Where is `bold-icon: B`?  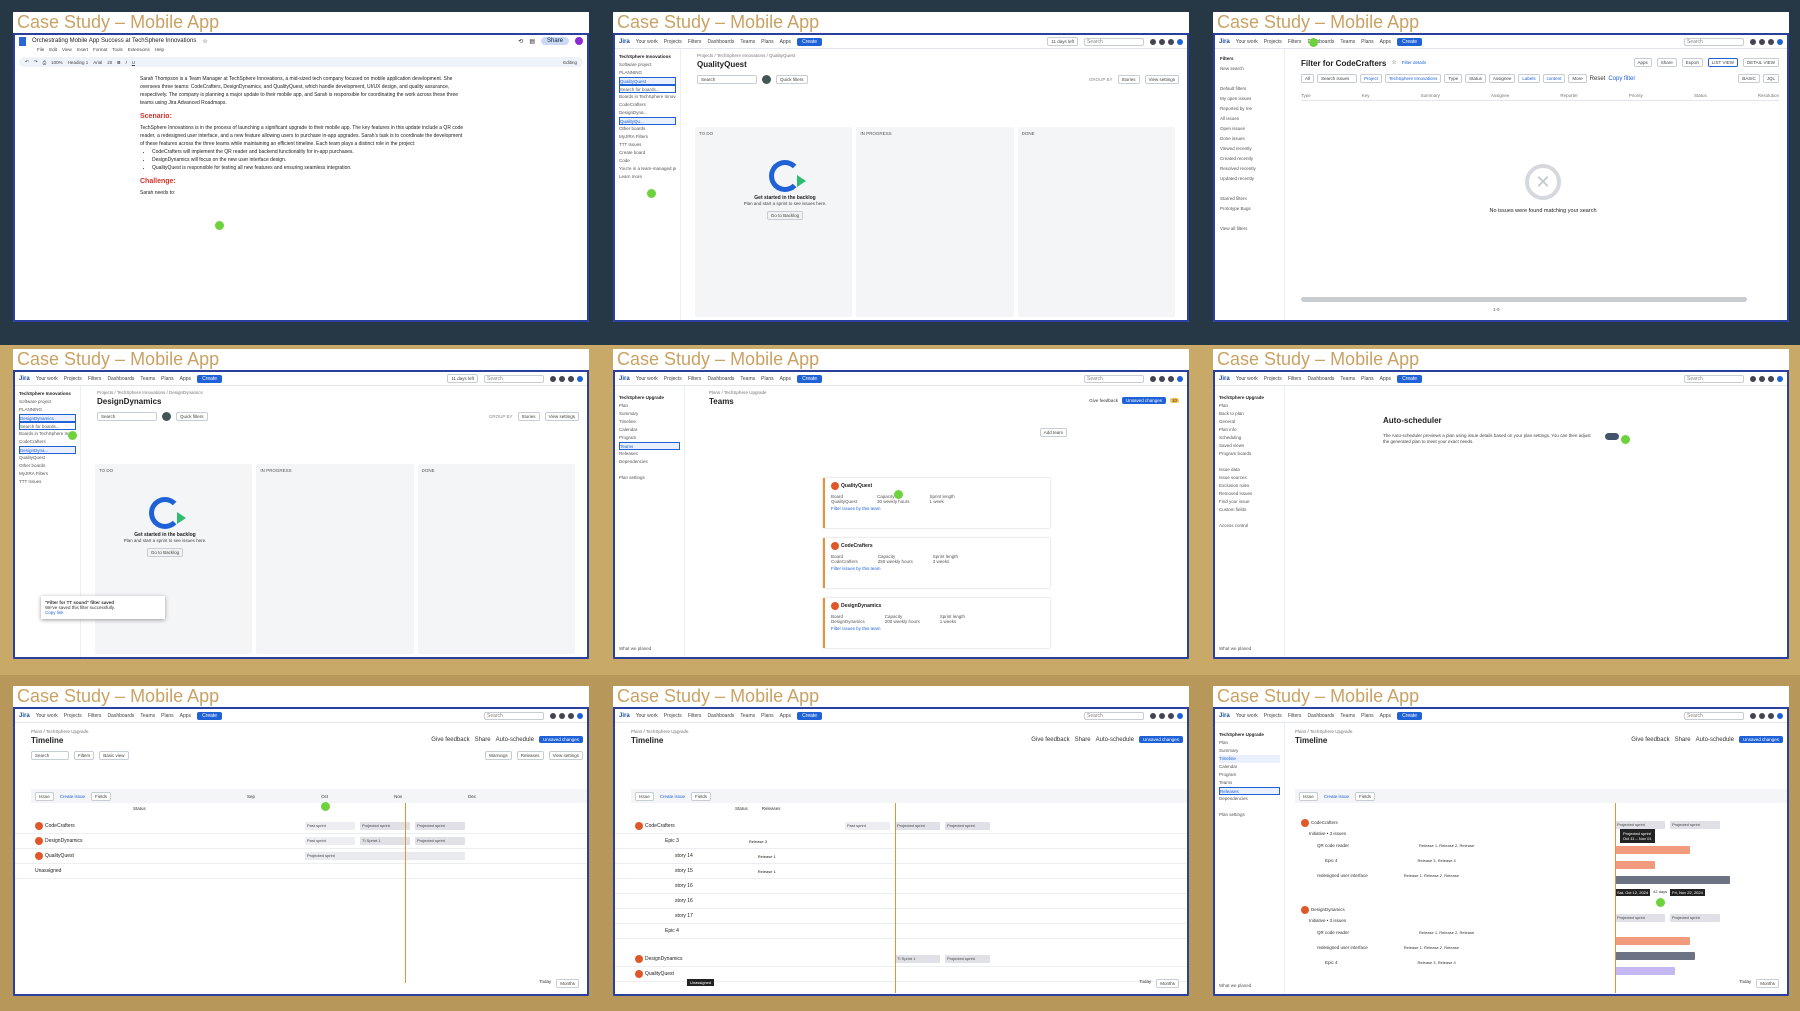 bold-icon: B is located at coordinates (118, 62).